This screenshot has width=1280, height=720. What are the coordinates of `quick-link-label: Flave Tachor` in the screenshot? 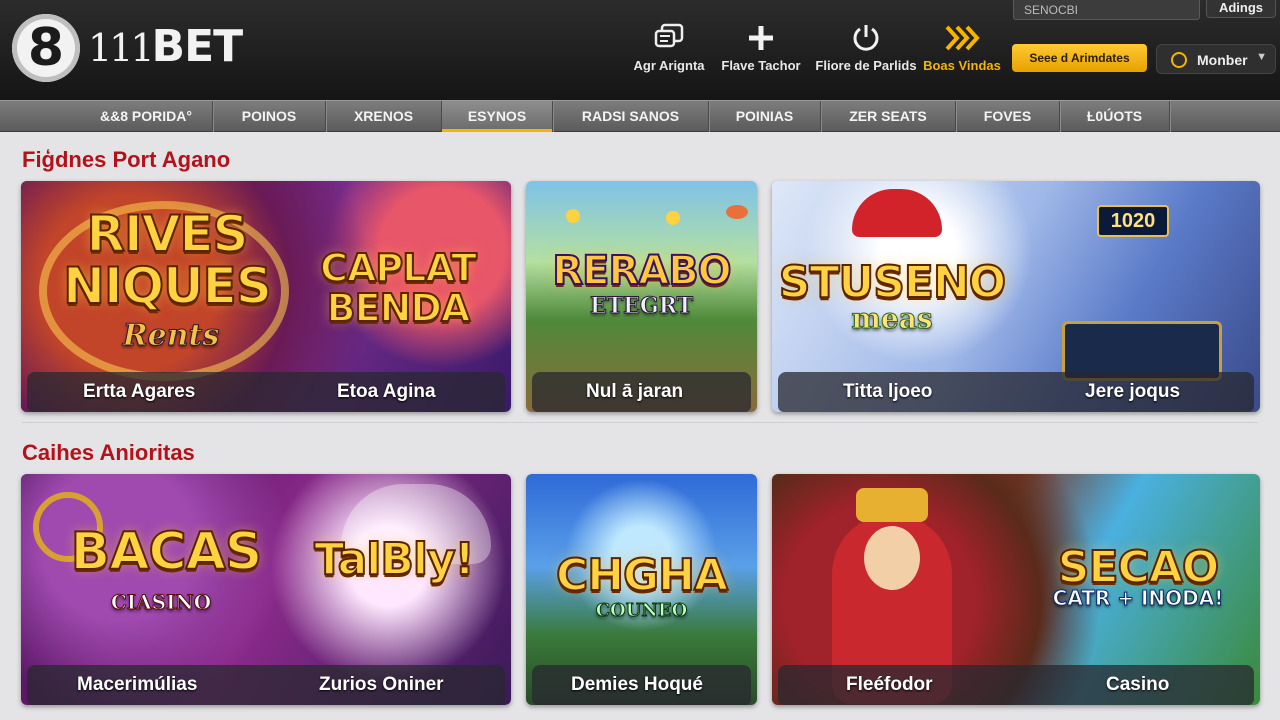 It's located at (761, 65).